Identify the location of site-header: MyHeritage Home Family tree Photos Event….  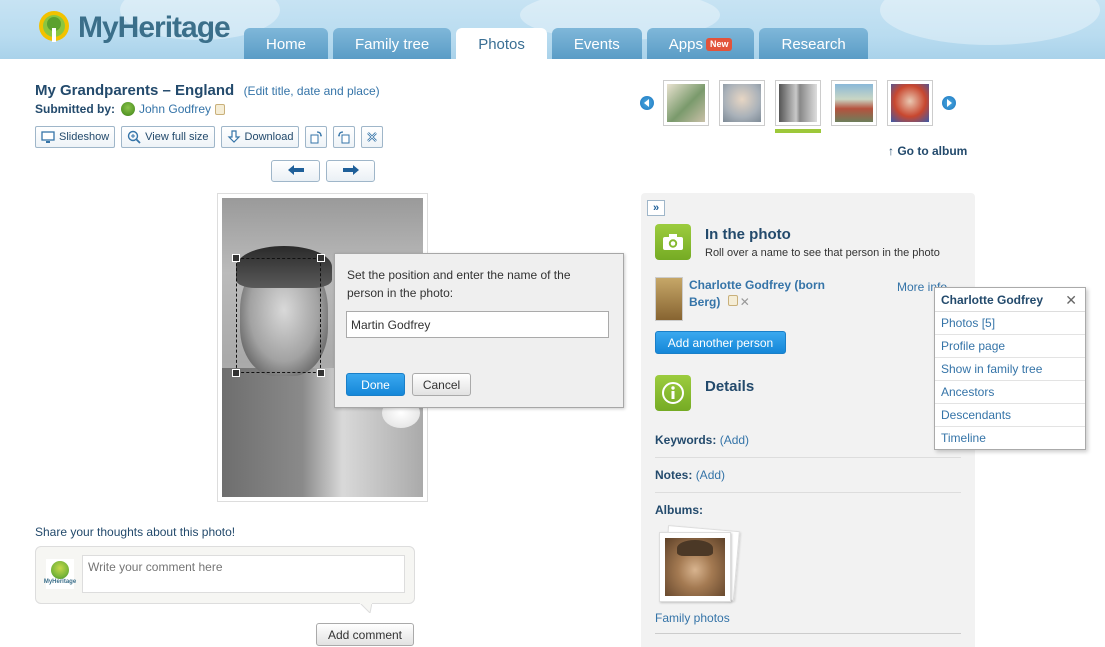
(552, 29).